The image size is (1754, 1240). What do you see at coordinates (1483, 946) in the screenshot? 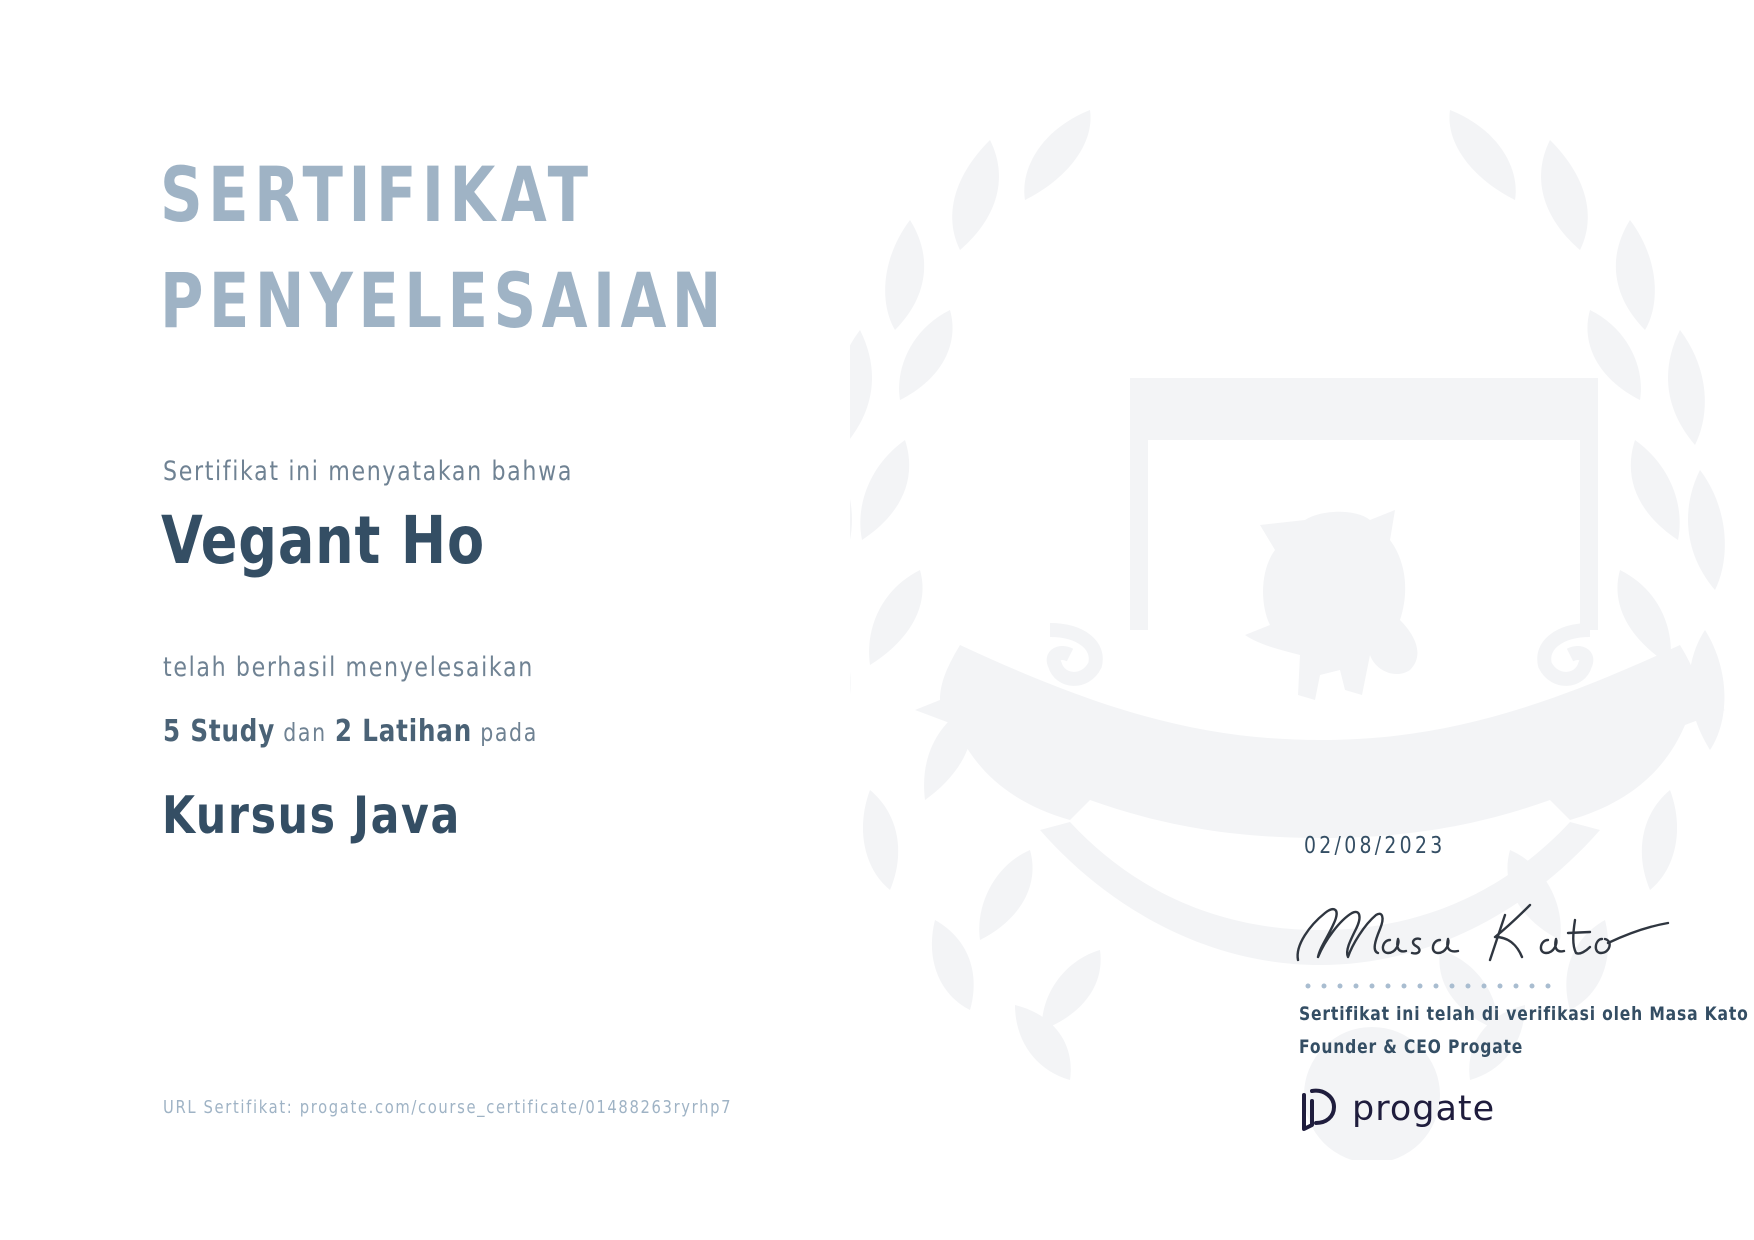
I see `signature` at bounding box center [1483, 946].